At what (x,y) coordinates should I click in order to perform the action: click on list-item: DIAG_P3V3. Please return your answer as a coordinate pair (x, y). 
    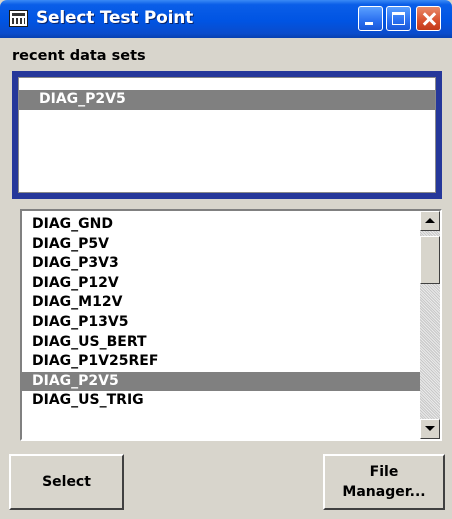
    Looking at the image, I should click on (221, 264).